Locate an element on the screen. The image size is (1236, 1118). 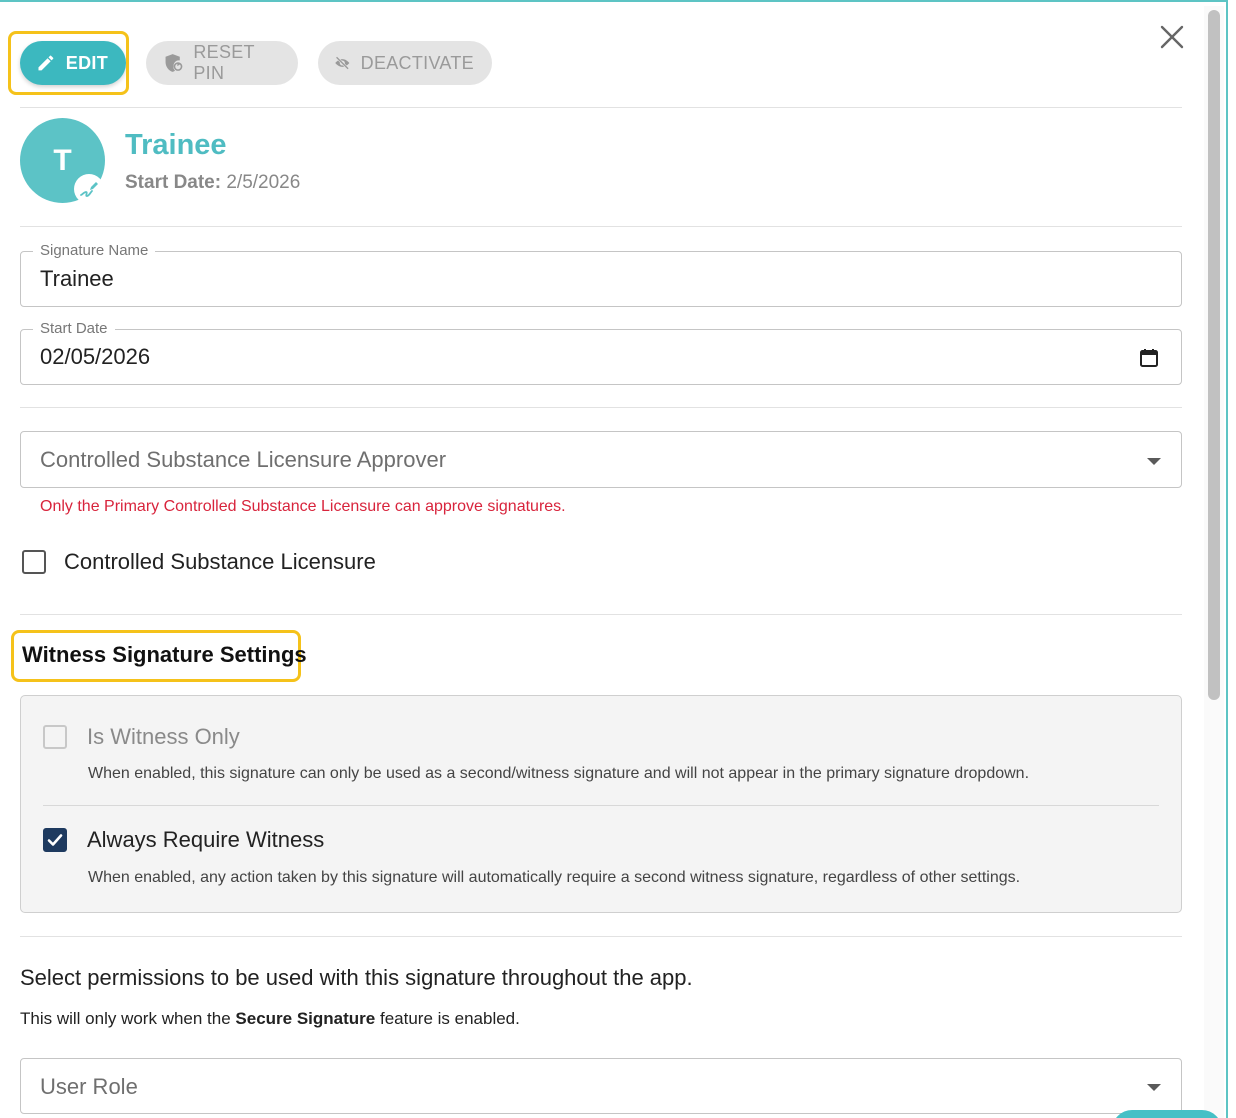
checkmark-icon is located at coordinates (55, 840).